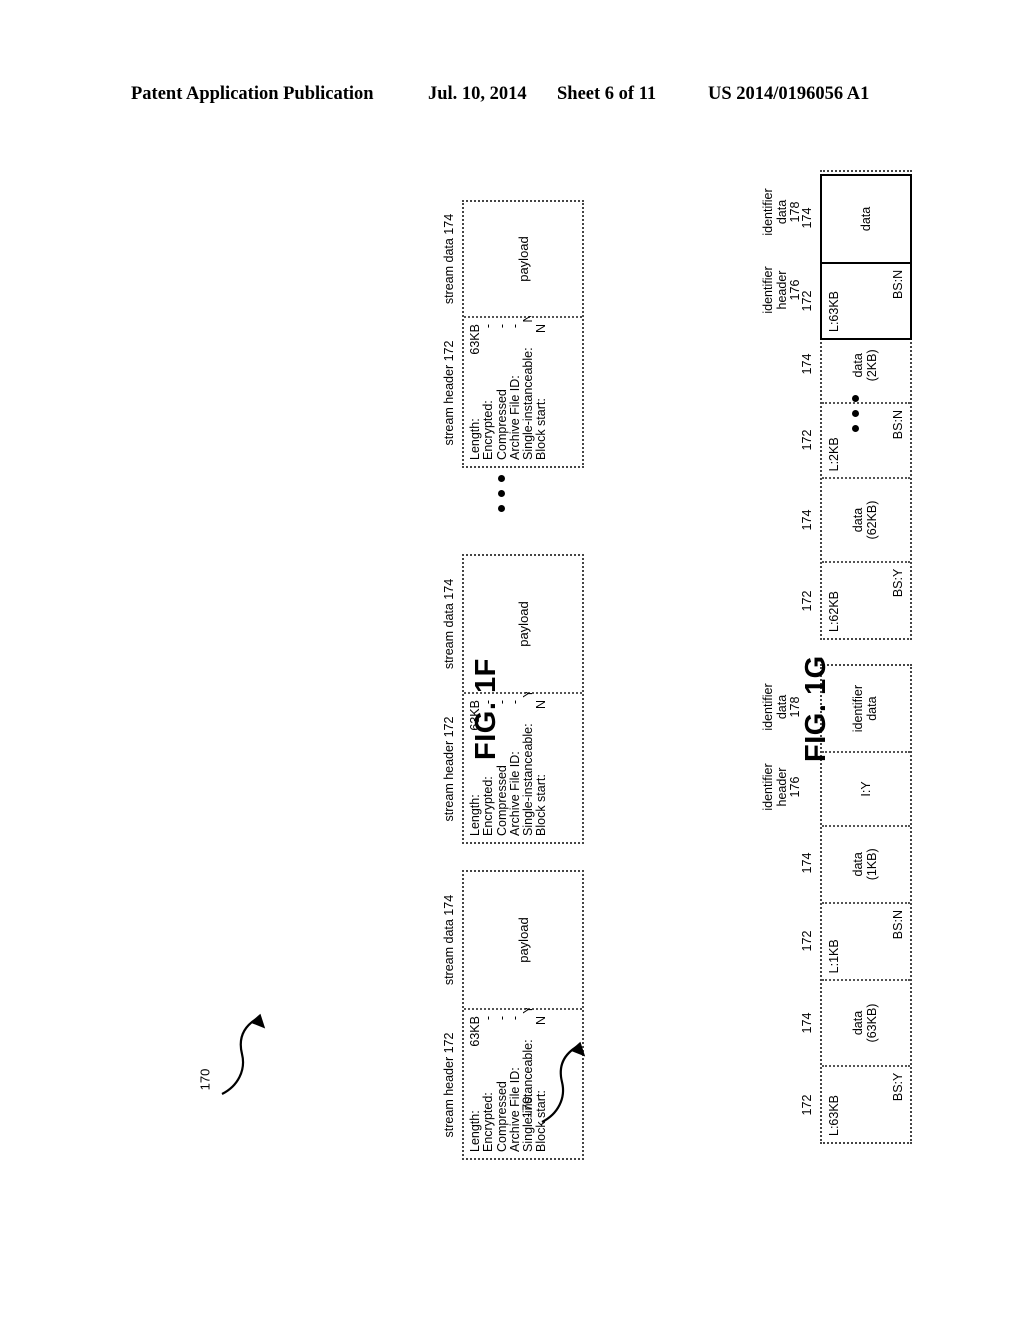  What do you see at coordinates (866, 299) in the screenshot?
I see `stream-header-cell: L:63KB BS:N` at bounding box center [866, 299].